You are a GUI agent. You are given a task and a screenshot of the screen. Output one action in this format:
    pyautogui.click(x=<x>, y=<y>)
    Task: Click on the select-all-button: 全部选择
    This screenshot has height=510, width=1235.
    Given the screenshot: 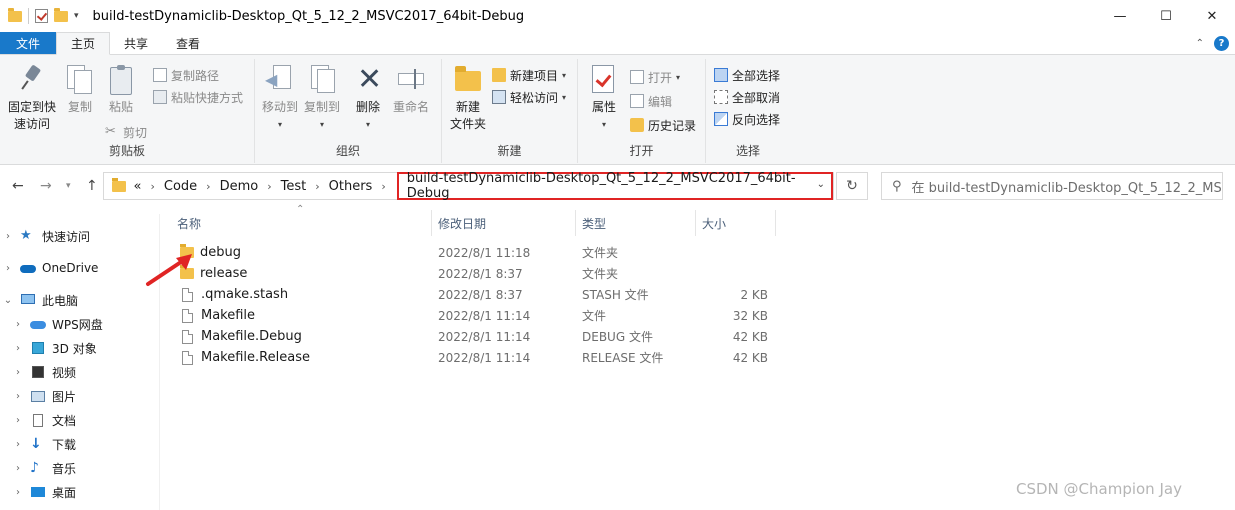 What is the action you would take?
    pyautogui.click(x=747, y=75)
    